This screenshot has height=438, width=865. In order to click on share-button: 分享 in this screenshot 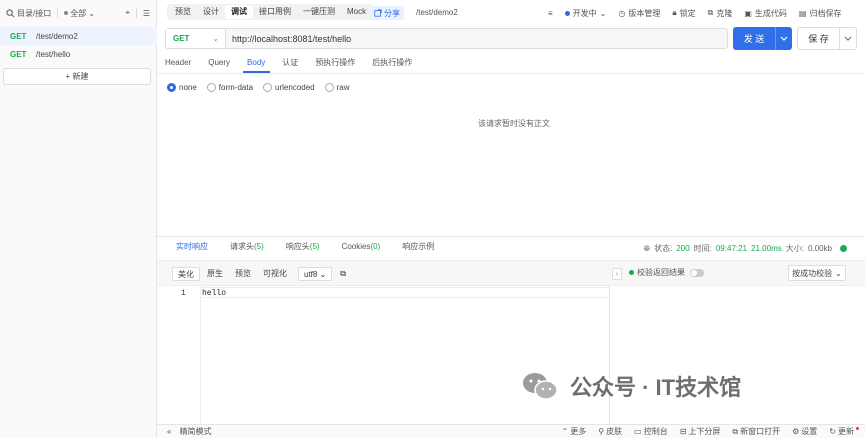, I will do `click(387, 13)`.